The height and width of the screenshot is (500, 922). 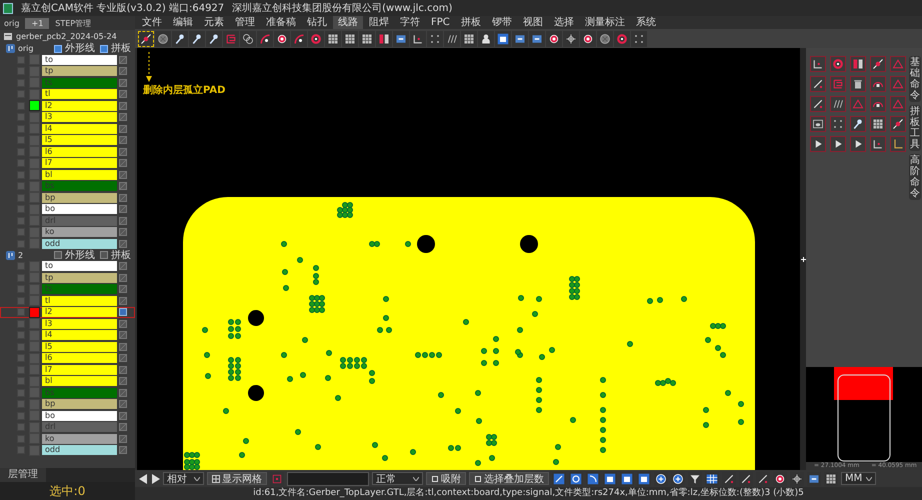 I want to click on layer-name: l6, so click(x=79, y=151).